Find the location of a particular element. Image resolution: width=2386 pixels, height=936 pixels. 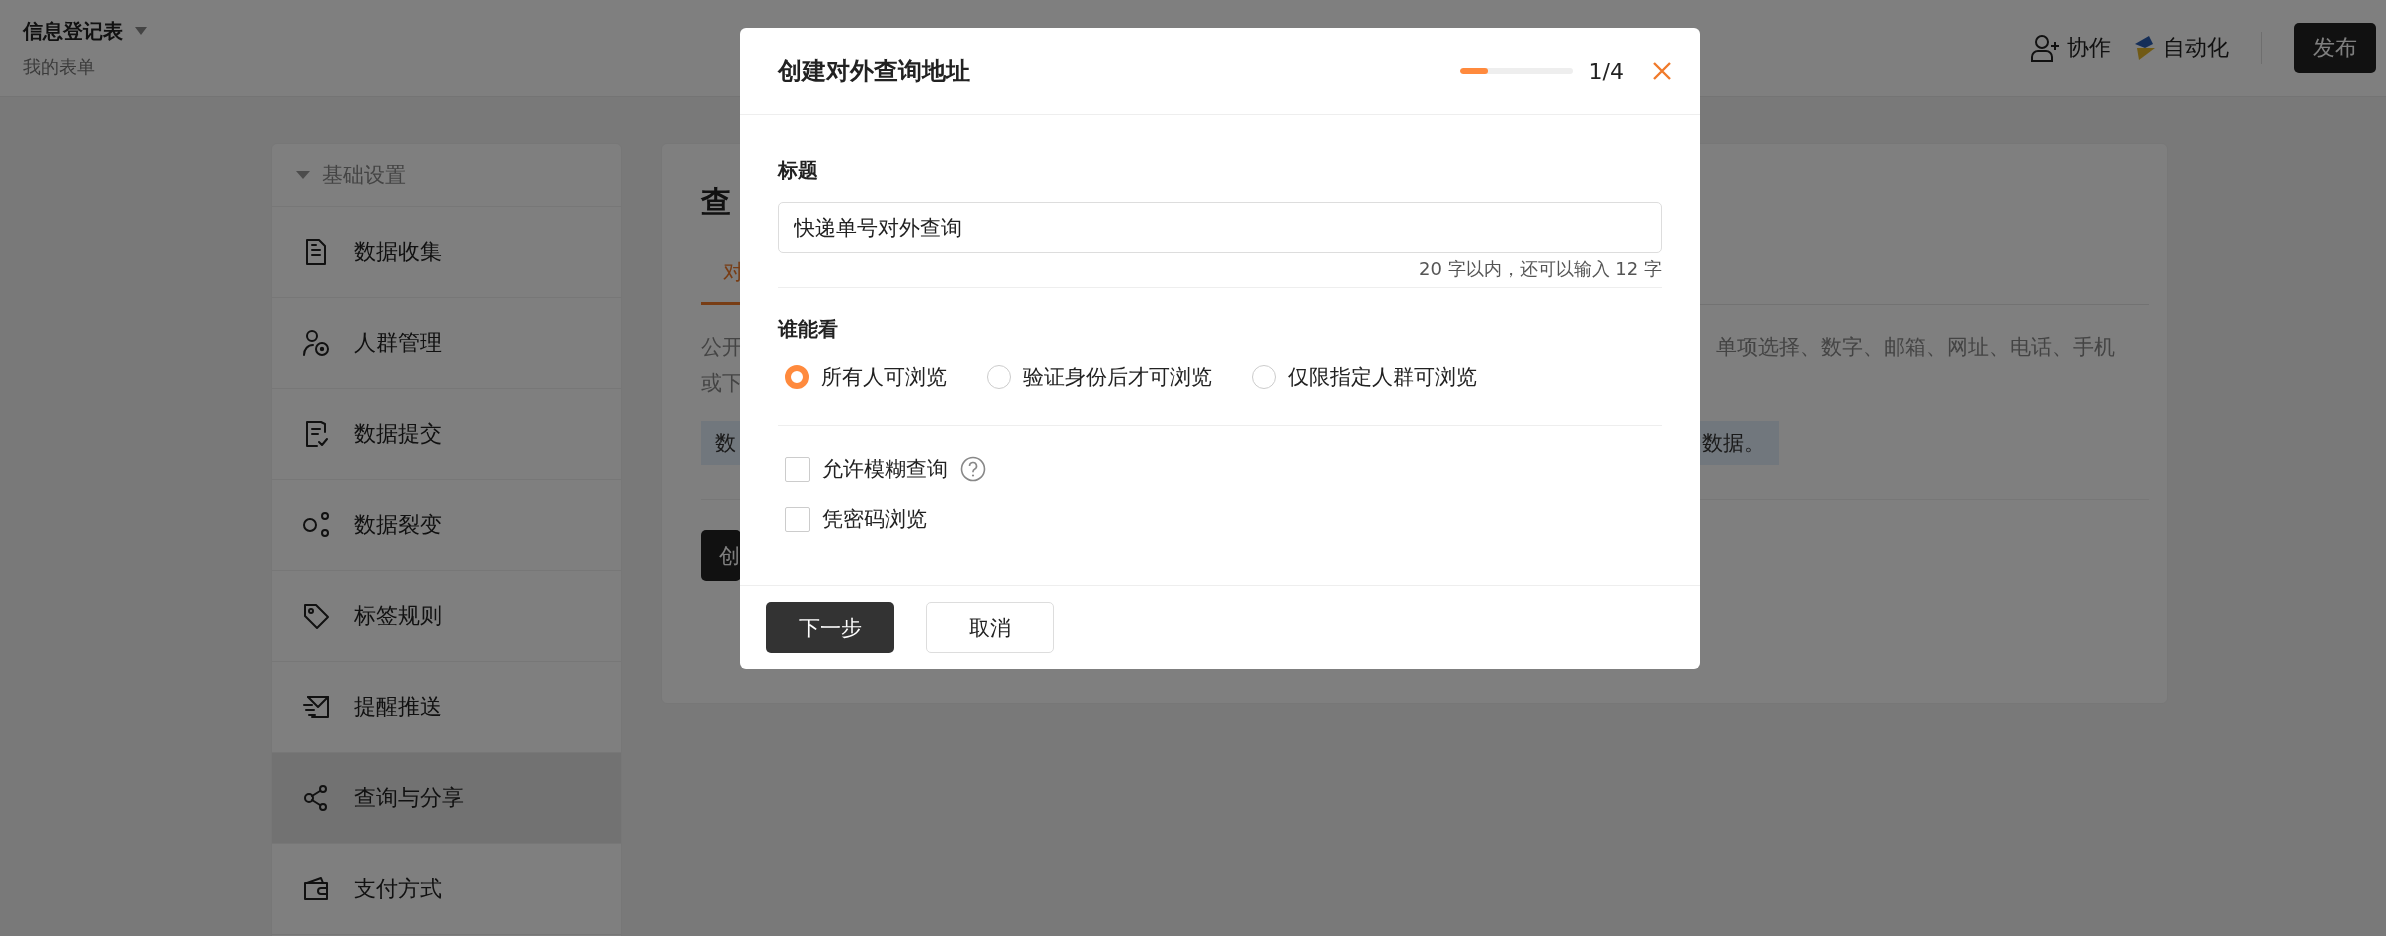

share-icon is located at coordinates (316, 798).